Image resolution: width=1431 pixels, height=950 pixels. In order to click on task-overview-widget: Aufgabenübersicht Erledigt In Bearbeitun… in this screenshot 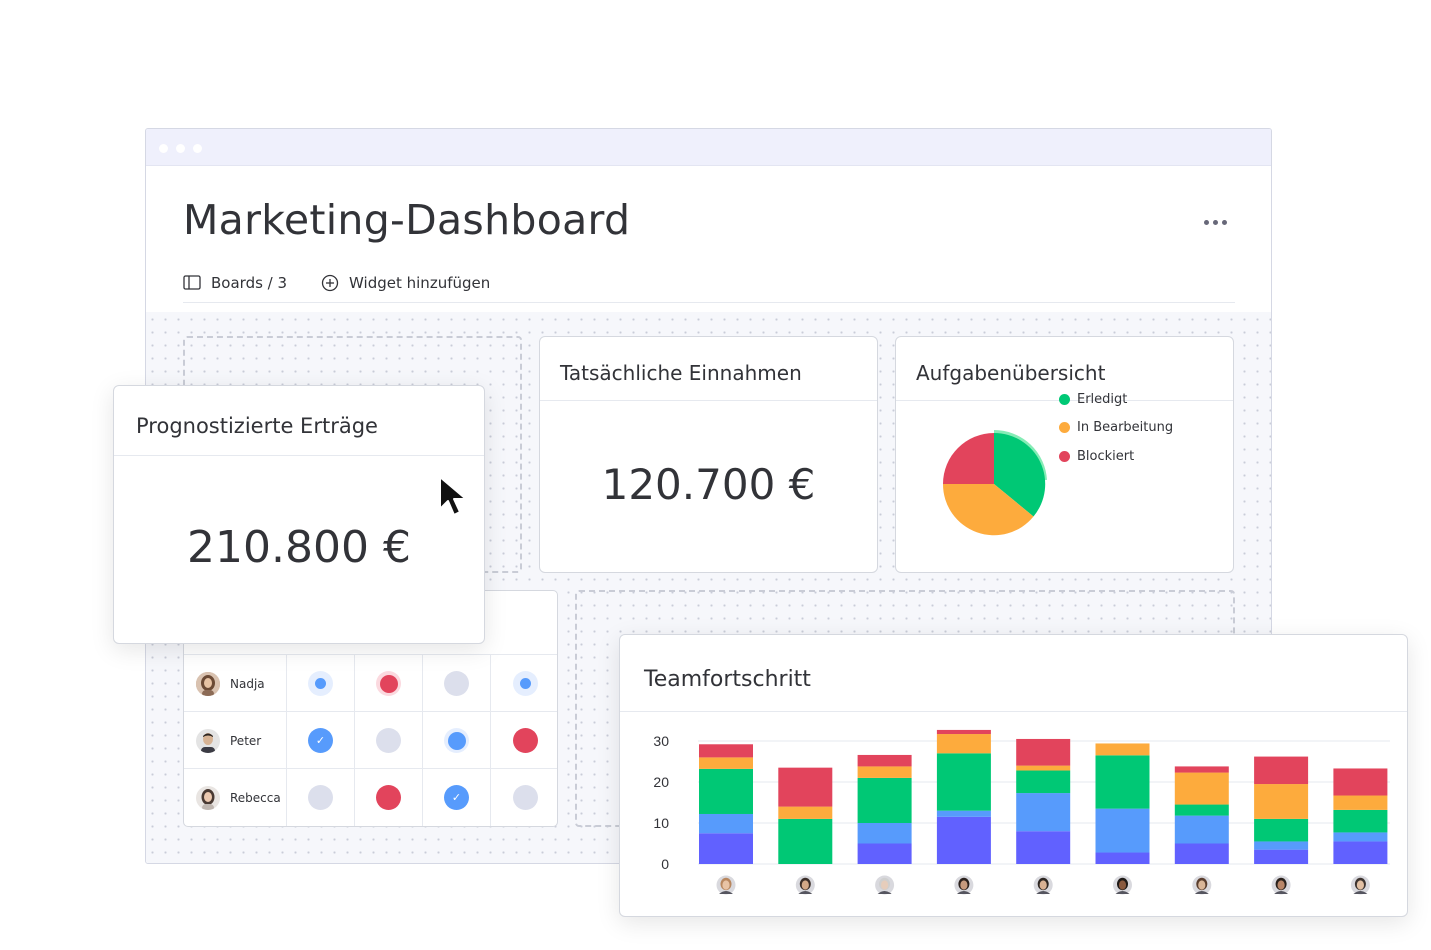, I will do `click(1064, 454)`.